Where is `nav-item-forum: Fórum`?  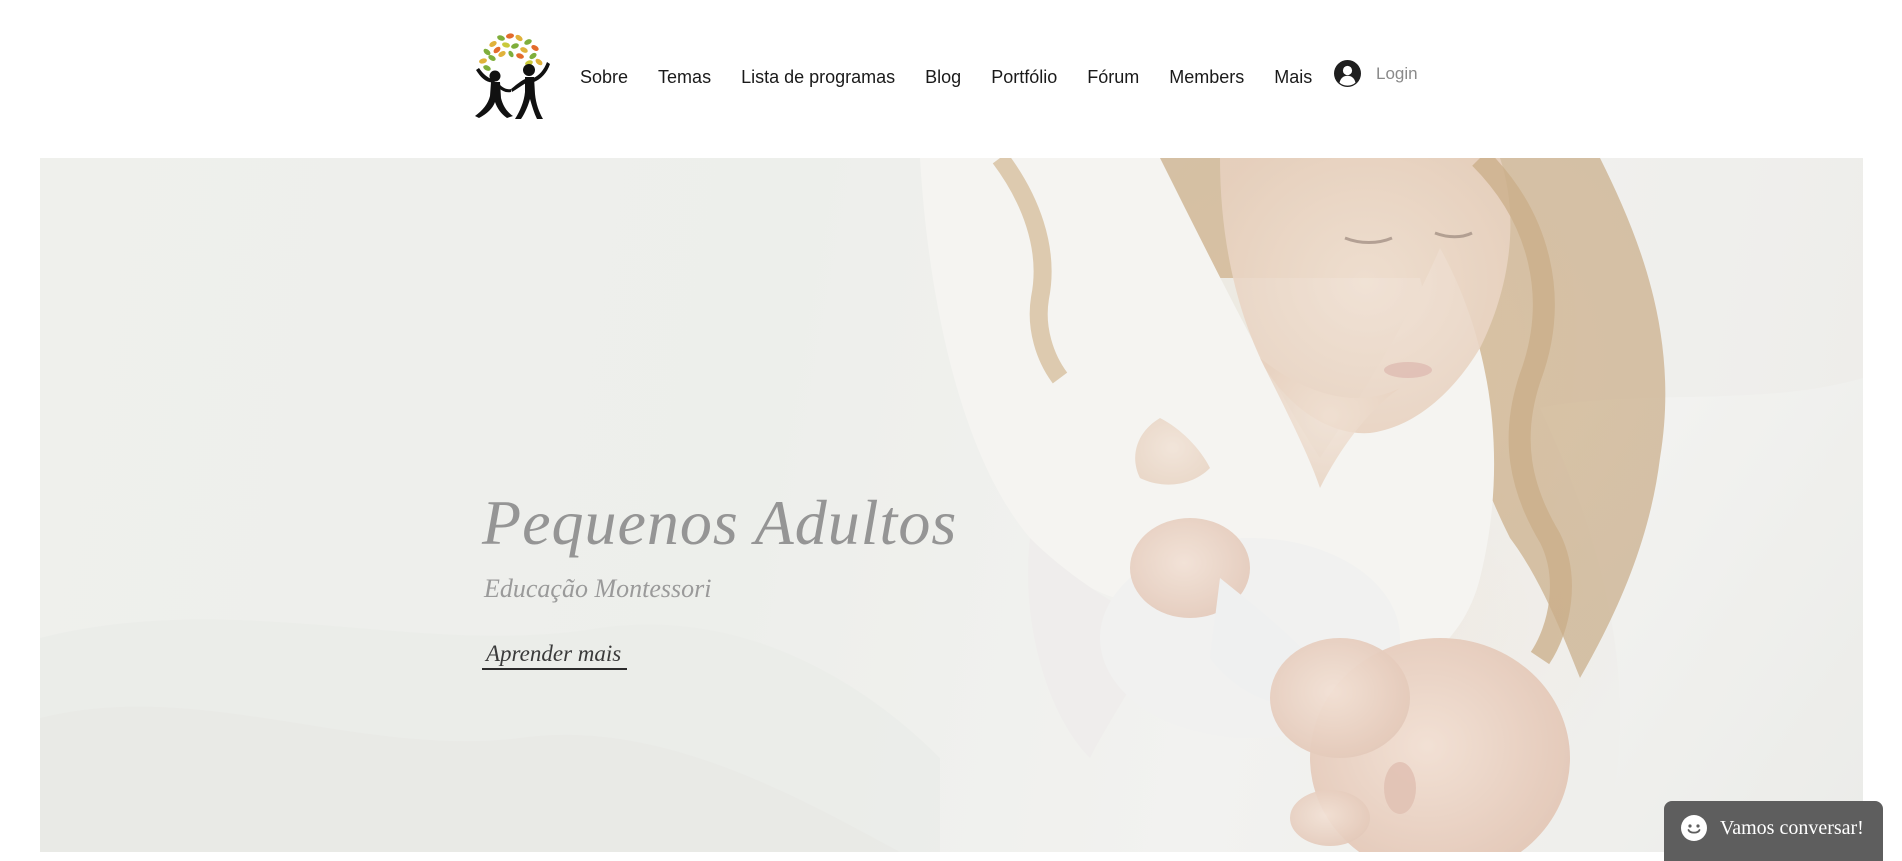
nav-item-forum: Fórum is located at coordinates (1113, 77).